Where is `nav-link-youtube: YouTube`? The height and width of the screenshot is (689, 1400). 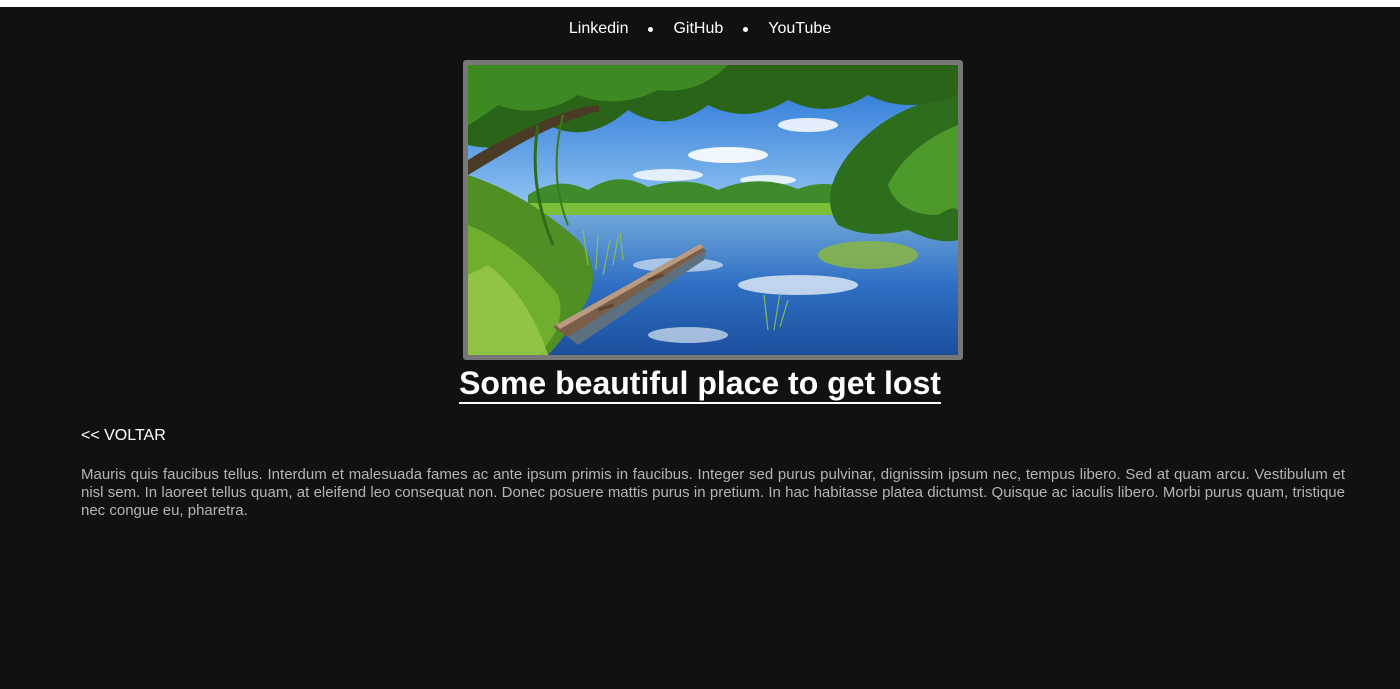
nav-link-youtube: YouTube is located at coordinates (799, 29).